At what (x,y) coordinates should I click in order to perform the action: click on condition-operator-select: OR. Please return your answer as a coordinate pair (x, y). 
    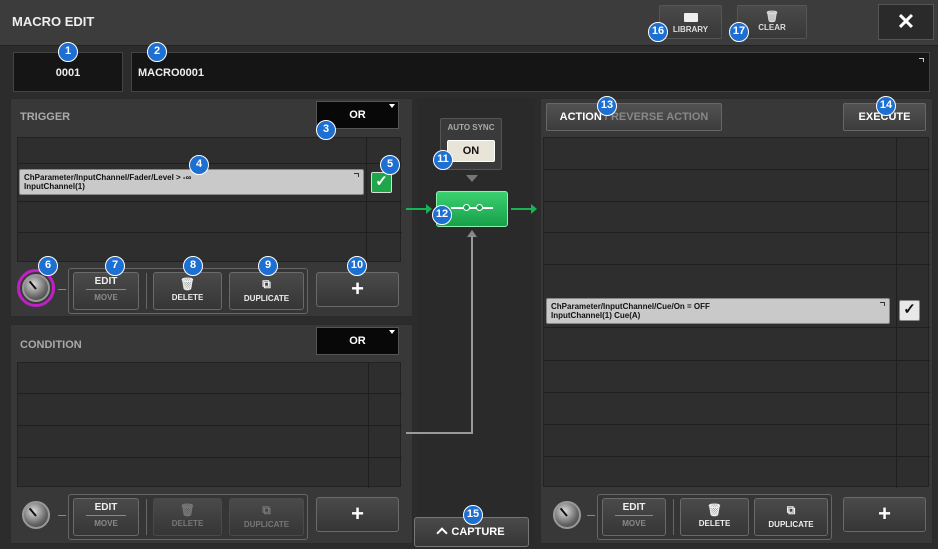
    Looking at the image, I should click on (357, 341).